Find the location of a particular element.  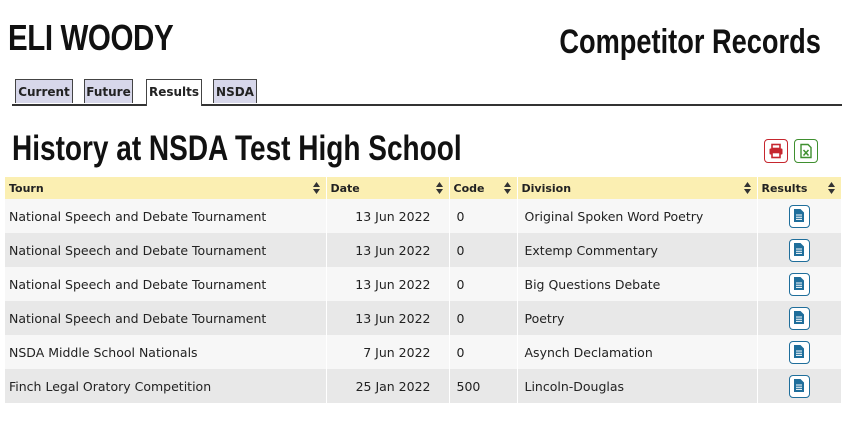

cell-tourn: Finch Legal Oratory Competition is located at coordinates (166, 386).